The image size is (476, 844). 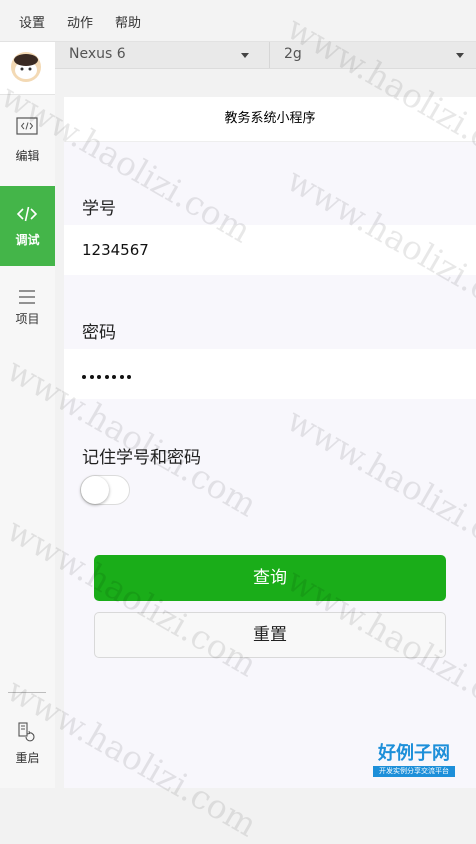 What do you see at coordinates (27, 226) in the screenshot?
I see `sidebar-item-debug: 调试` at bounding box center [27, 226].